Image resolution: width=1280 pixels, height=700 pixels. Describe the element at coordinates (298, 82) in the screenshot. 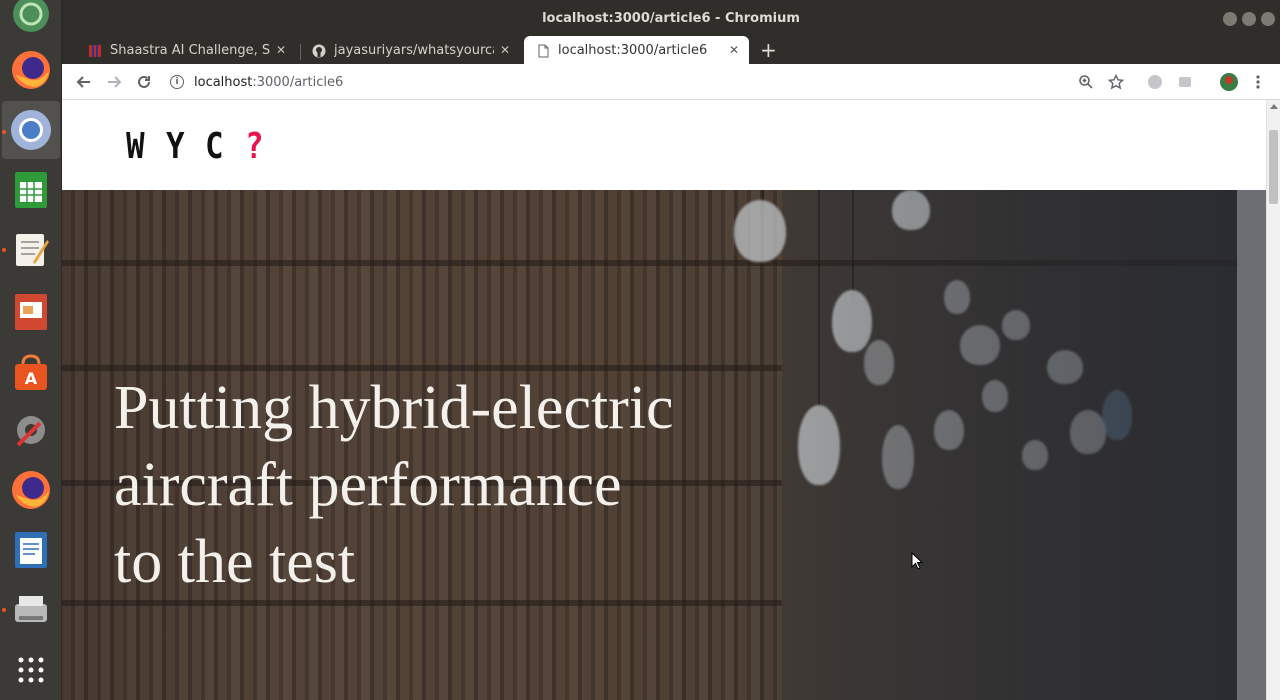

I see `url-path: :3000/article6` at that location.